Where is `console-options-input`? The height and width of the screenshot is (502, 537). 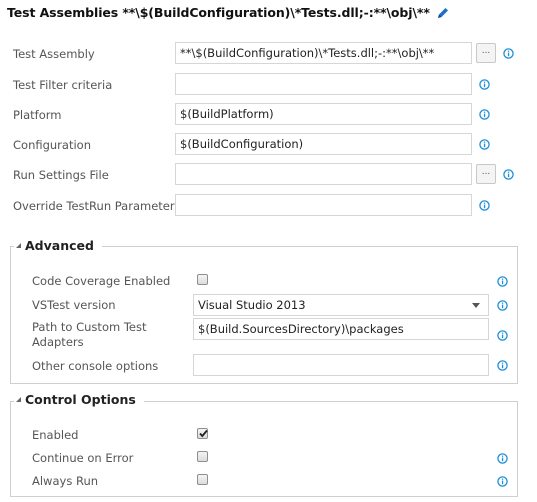
console-options-input is located at coordinates (341, 365).